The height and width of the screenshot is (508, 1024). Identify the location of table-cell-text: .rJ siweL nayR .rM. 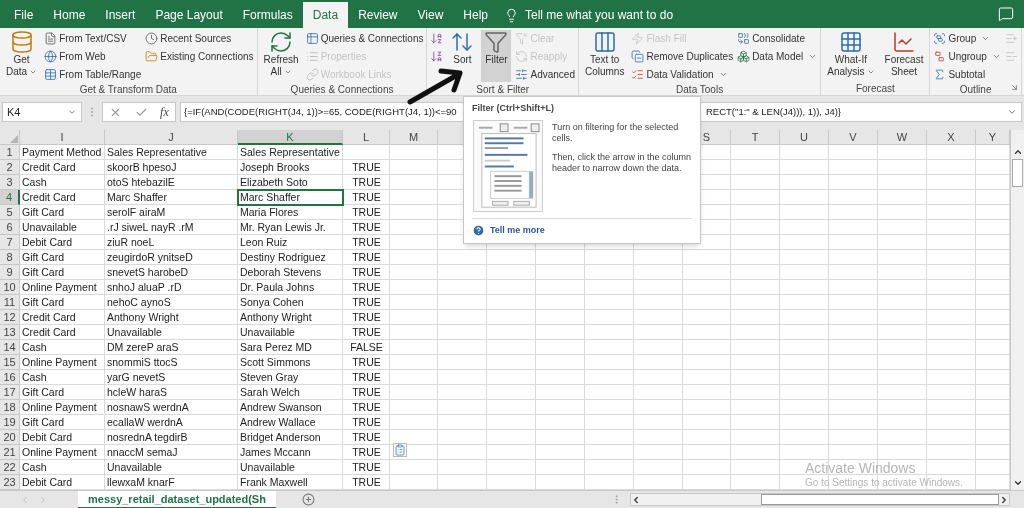
(150, 227).